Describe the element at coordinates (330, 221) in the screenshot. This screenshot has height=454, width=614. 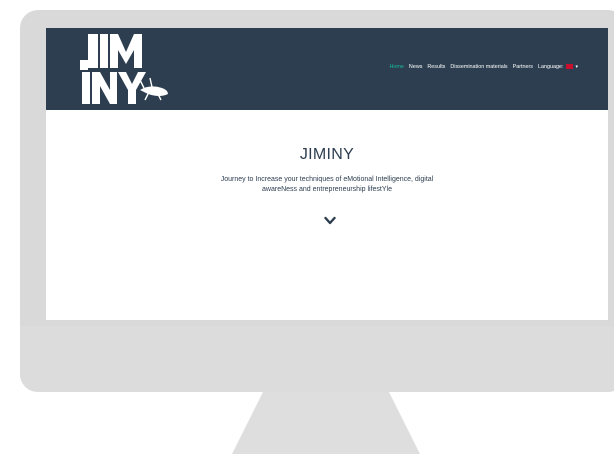
I see `chevron-down-icon` at that location.